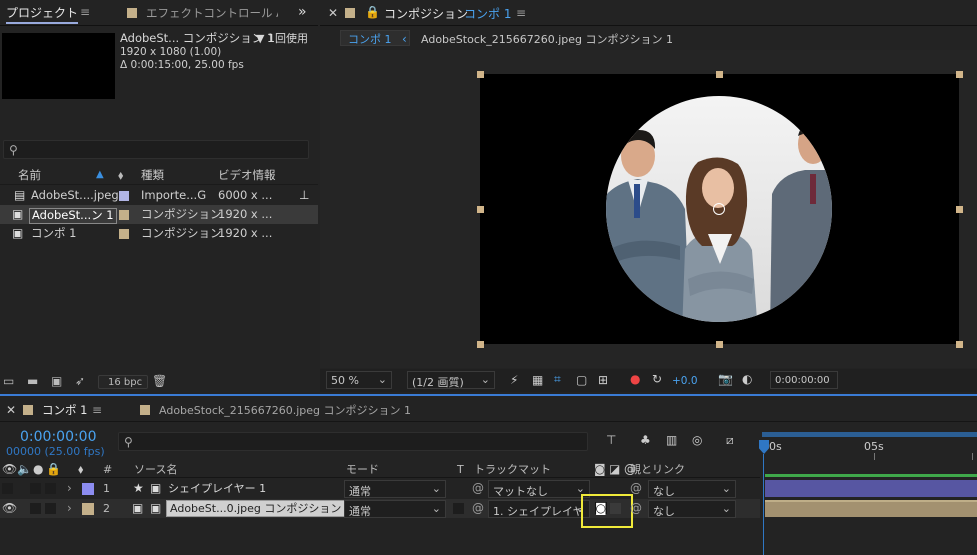 Image resolution: width=977 pixels, height=555 pixels. What do you see at coordinates (32, 381) in the screenshot?
I see `new-folder-icon: ▬` at bounding box center [32, 381].